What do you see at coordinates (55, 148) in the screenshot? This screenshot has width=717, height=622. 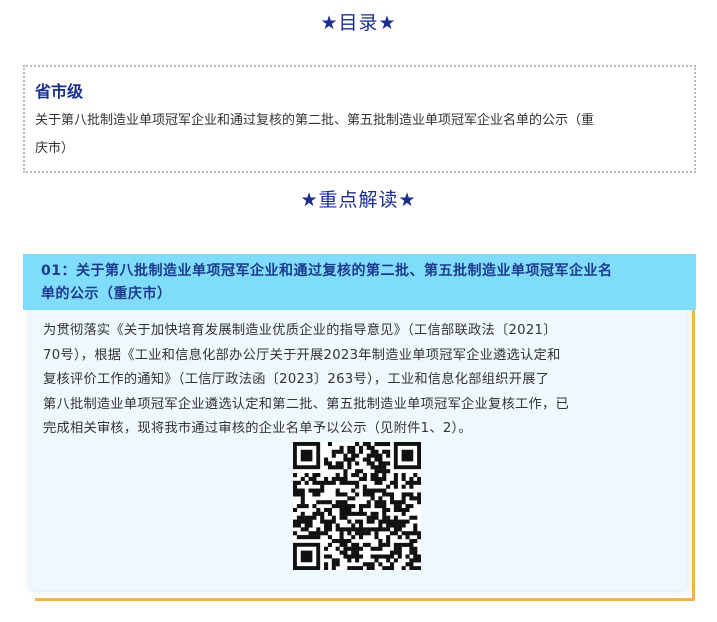 I see `toc-link-line2: 庆市）` at bounding box center [55, 148].